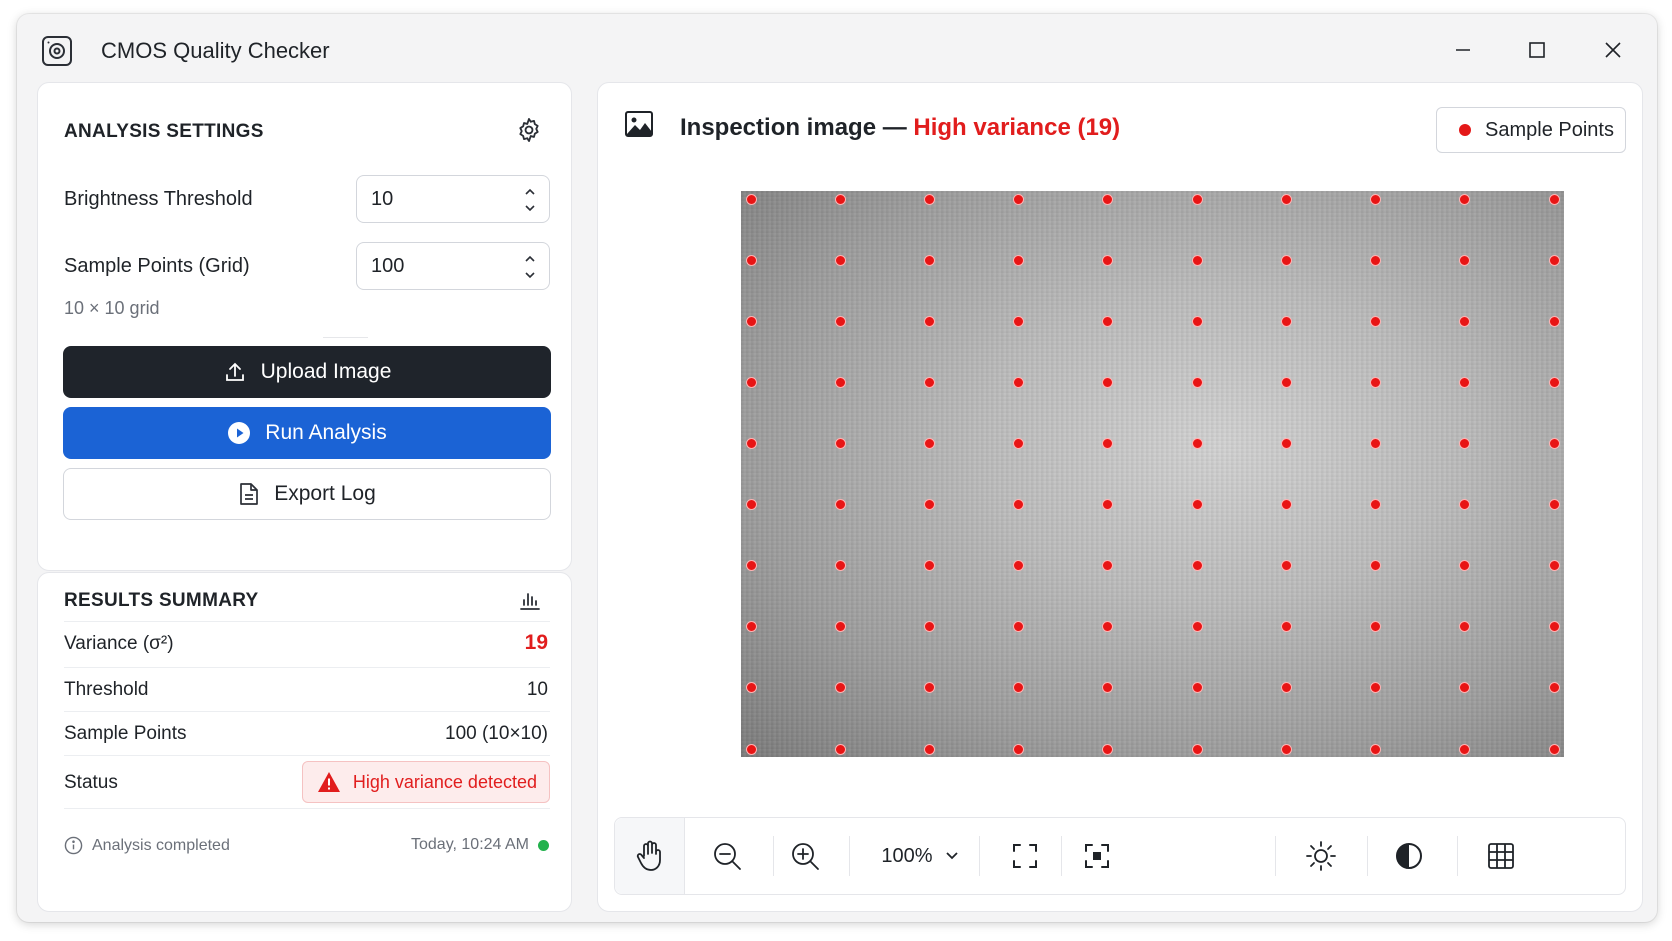  Describe the element at coordinates (234, 371) in the screenshot. I see `upload-icon` at that location.